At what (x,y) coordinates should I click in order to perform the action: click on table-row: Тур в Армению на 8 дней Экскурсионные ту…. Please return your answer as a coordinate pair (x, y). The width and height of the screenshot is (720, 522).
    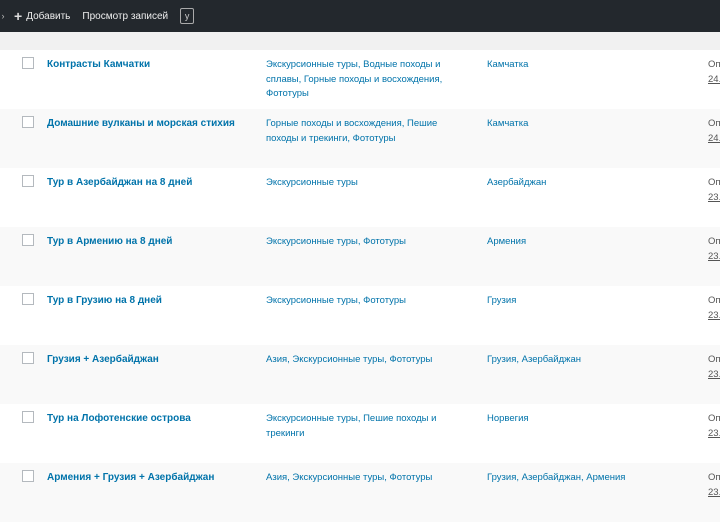
    Looking at the image, I should click on (360, 256).